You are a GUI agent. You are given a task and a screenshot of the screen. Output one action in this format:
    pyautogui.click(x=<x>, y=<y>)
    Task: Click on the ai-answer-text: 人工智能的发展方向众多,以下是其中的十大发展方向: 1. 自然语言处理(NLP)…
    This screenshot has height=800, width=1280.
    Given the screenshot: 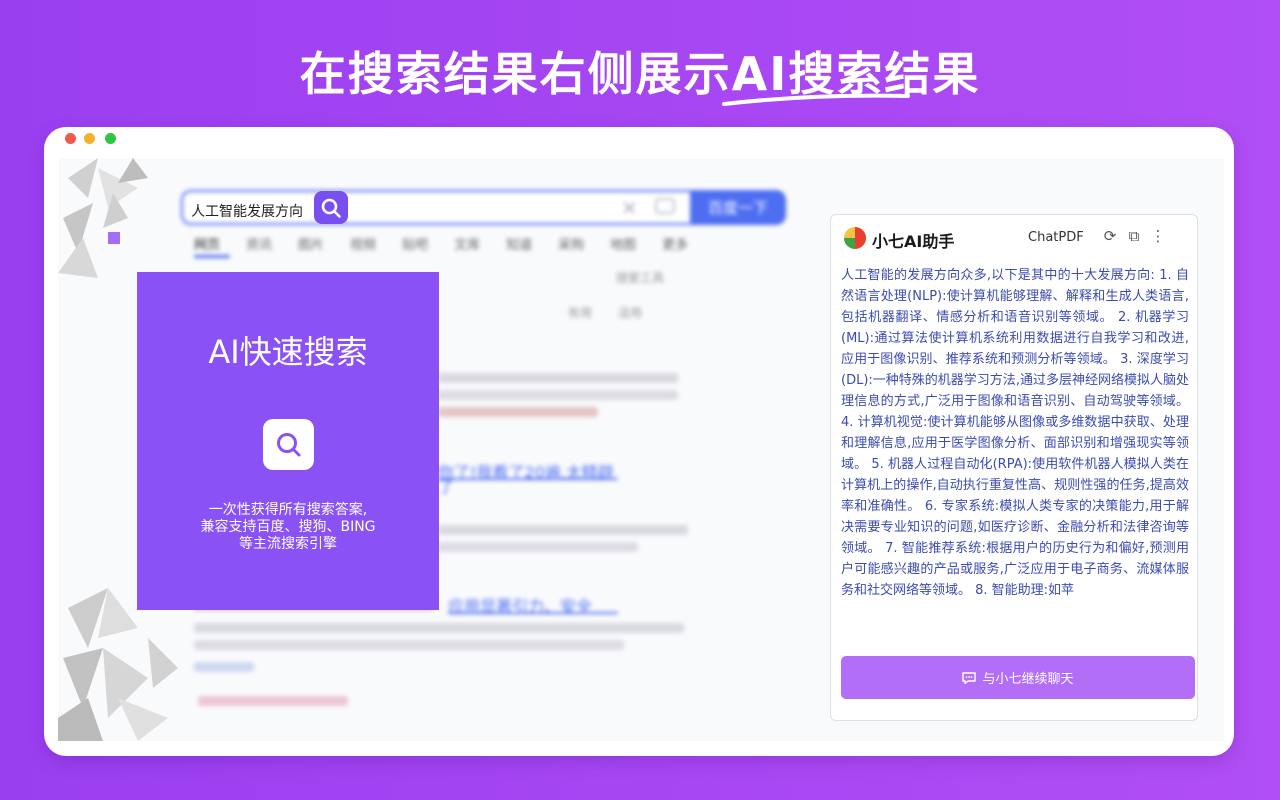 What is the action you would take?
    pyautogui.click(x=1015, y=433)
    